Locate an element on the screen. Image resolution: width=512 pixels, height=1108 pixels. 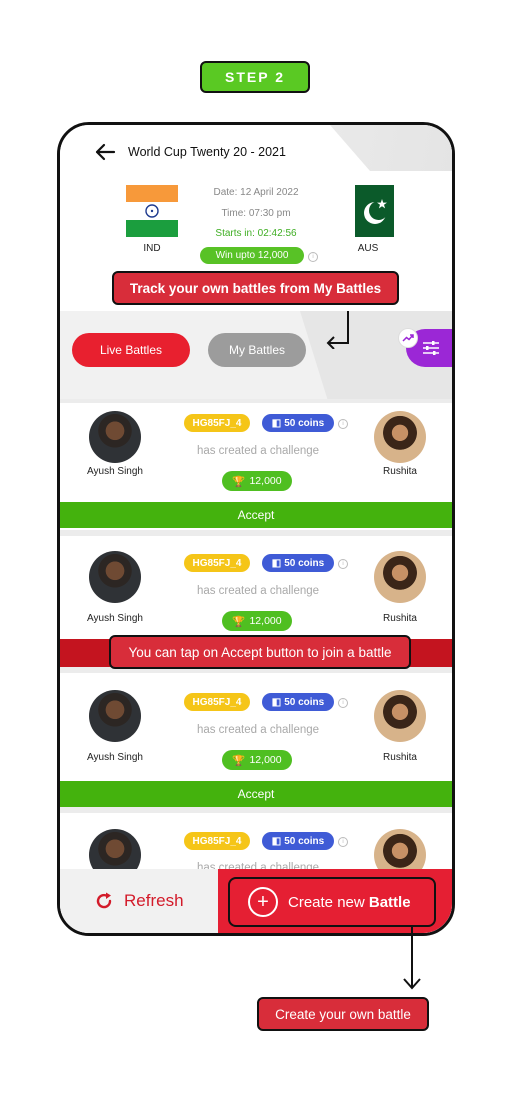
refresh-button: Refresh is located at coordinates (139, 901).